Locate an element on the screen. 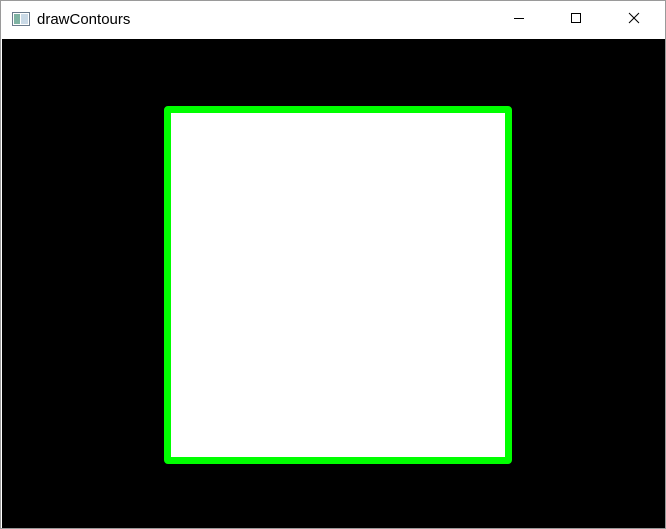 This screenshot has width=666, height=529. close-icon is located at coordinates (634, 20).